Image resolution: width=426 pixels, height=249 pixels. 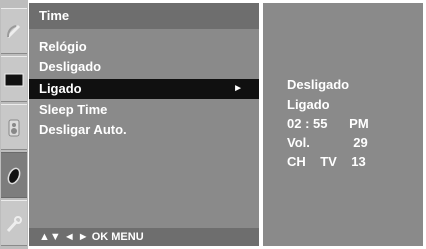 I want to click on speaker-icon, so click(x=14, y=128).